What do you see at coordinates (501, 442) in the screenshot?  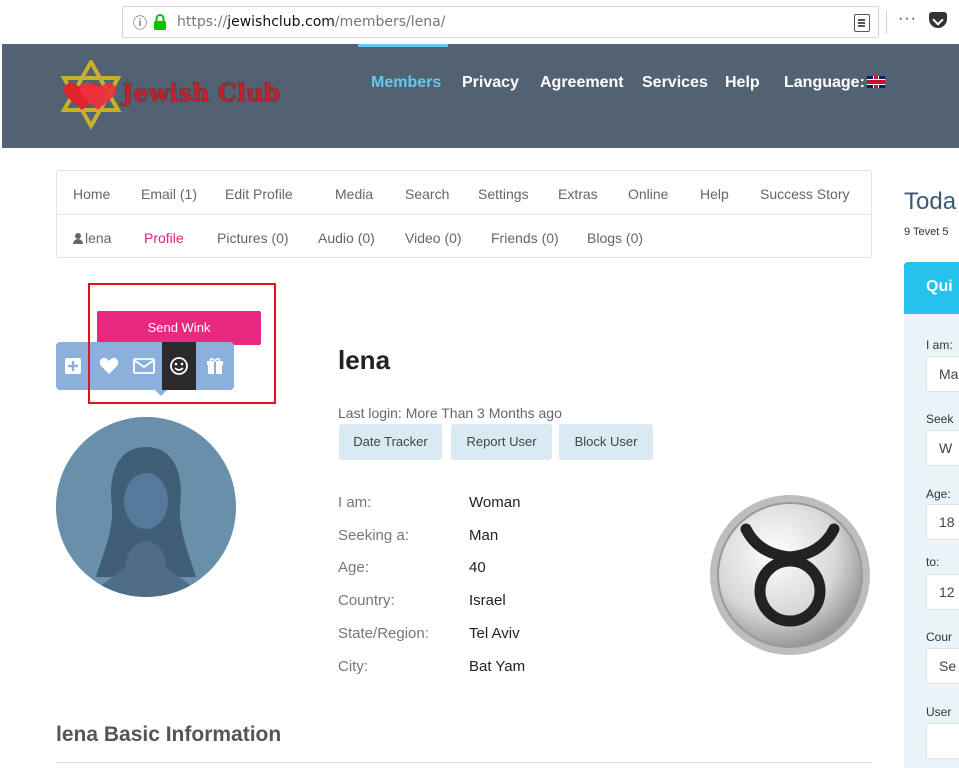 I see `report-user-button: Report User` at bounding box center [501, 442].